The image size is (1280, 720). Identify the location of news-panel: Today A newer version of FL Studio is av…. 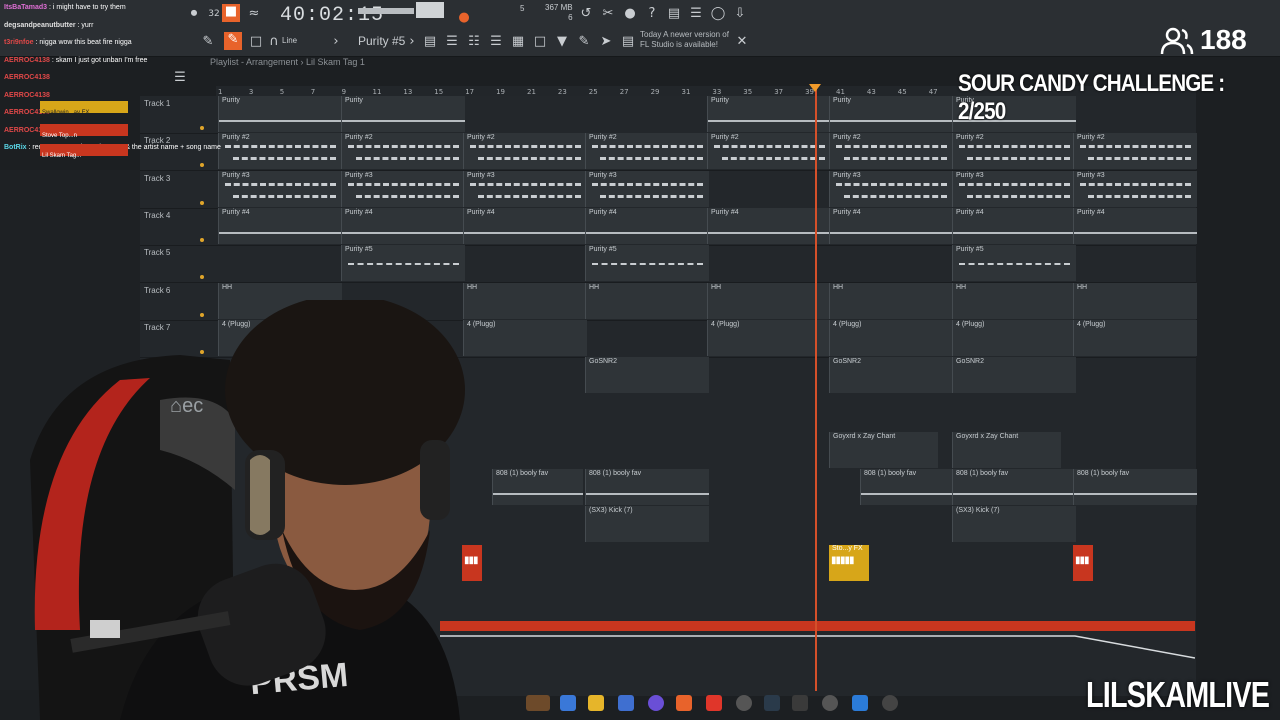
(690, 40).